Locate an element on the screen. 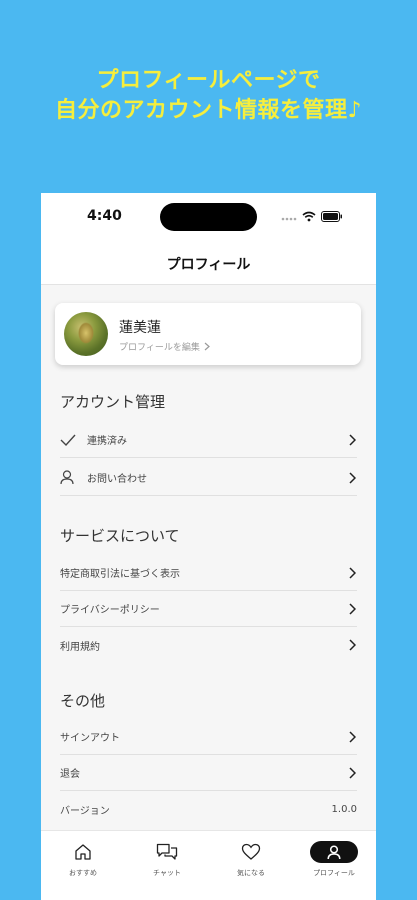 The image size is (417, 900). wifi-icon is located at coordinates (309, 216).